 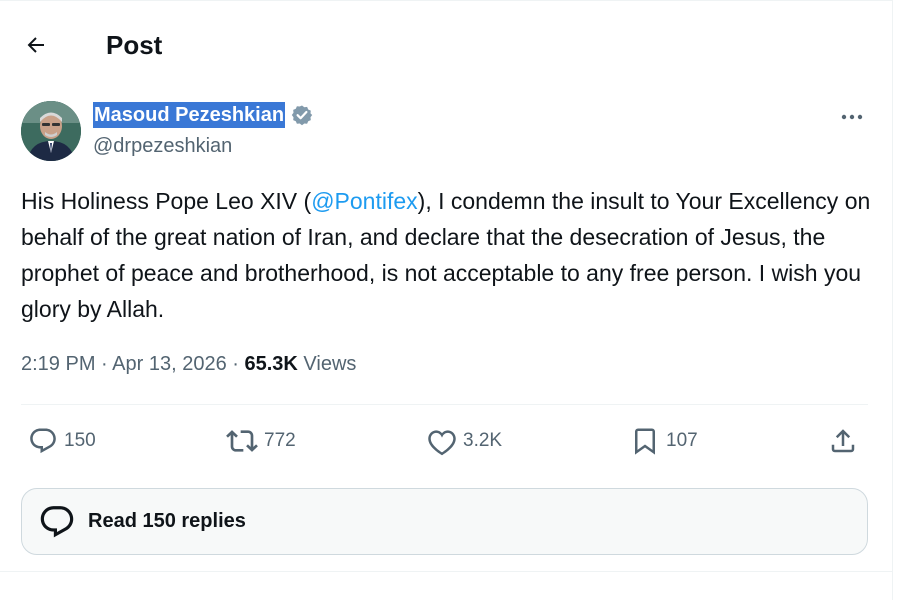 I want to click on author-handle: @drpezeshkian, so click(x=162, y=146).